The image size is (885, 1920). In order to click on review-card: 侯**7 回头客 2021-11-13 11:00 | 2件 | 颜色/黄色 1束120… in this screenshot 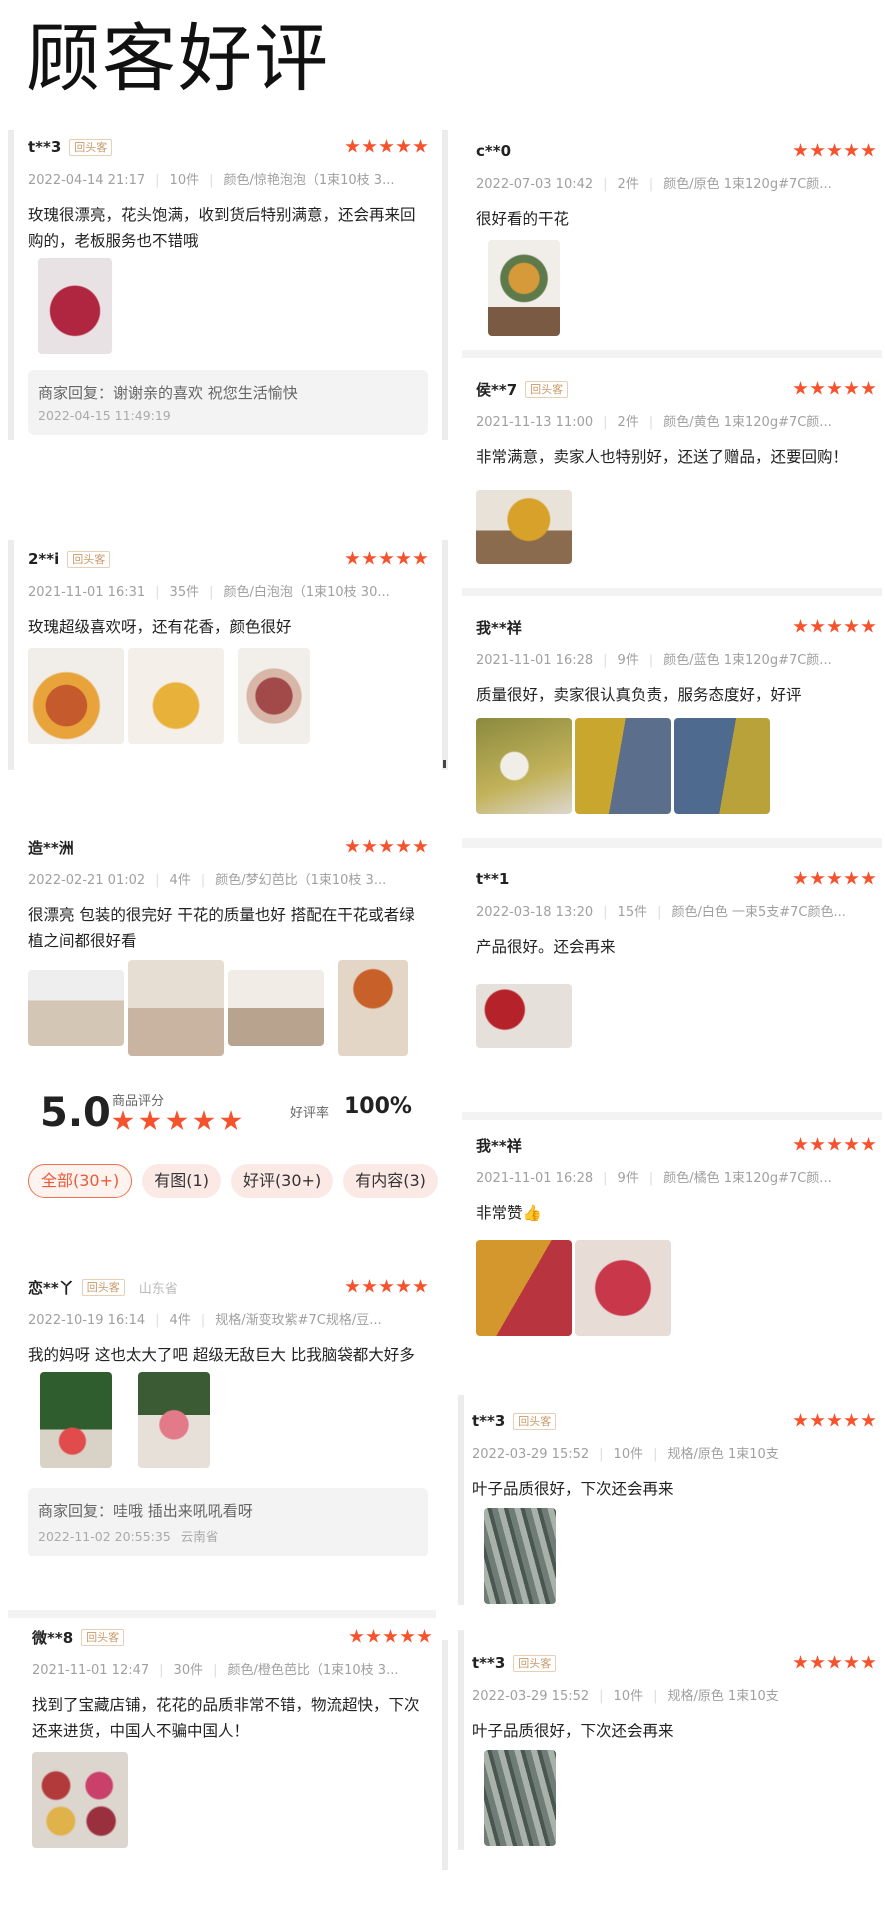, I will do `click(676, 478)`.